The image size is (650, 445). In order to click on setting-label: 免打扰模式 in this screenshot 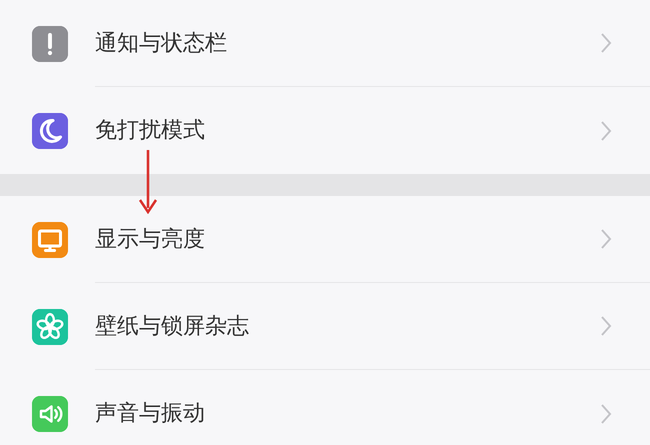, I will do `click(150, 131)`.